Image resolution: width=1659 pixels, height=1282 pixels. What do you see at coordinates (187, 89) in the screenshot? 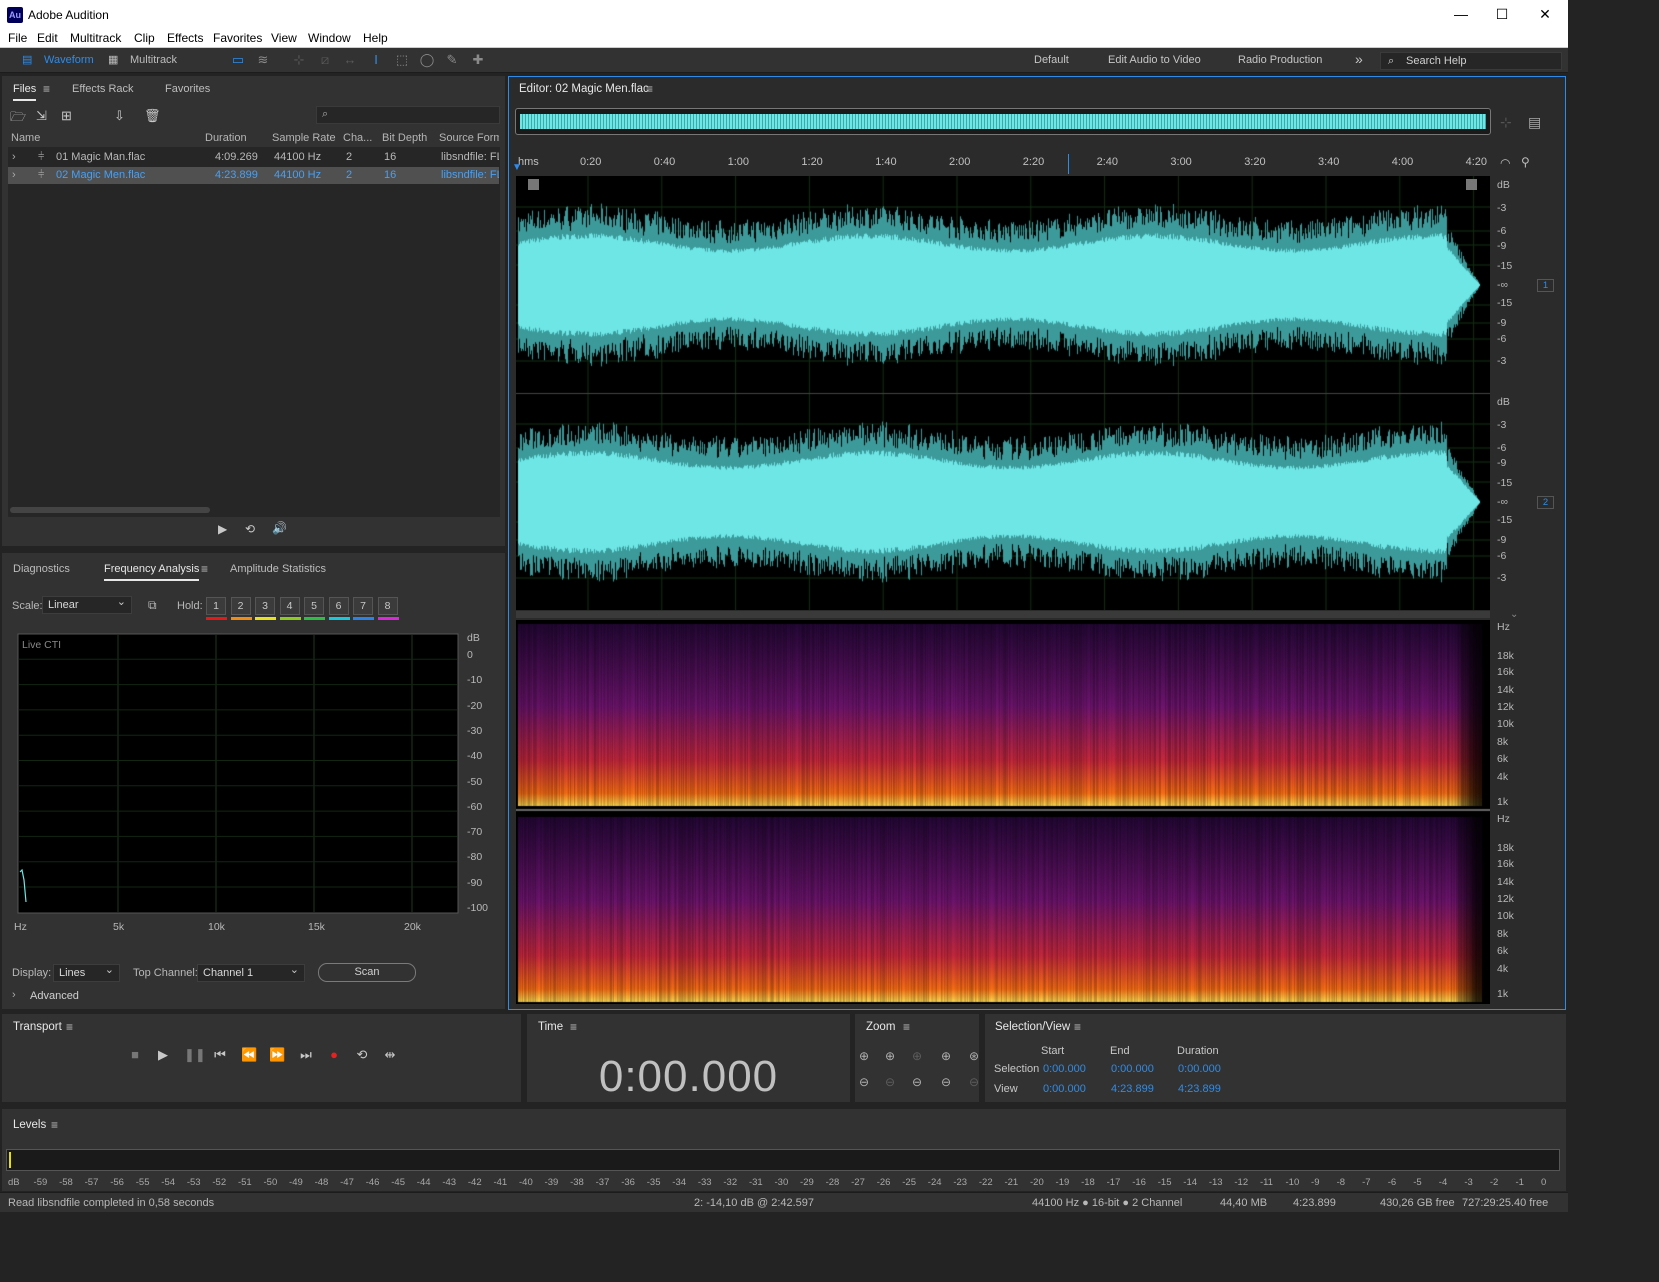
I see `tab-favorites: Favorites` at bounding box center [187, 89].